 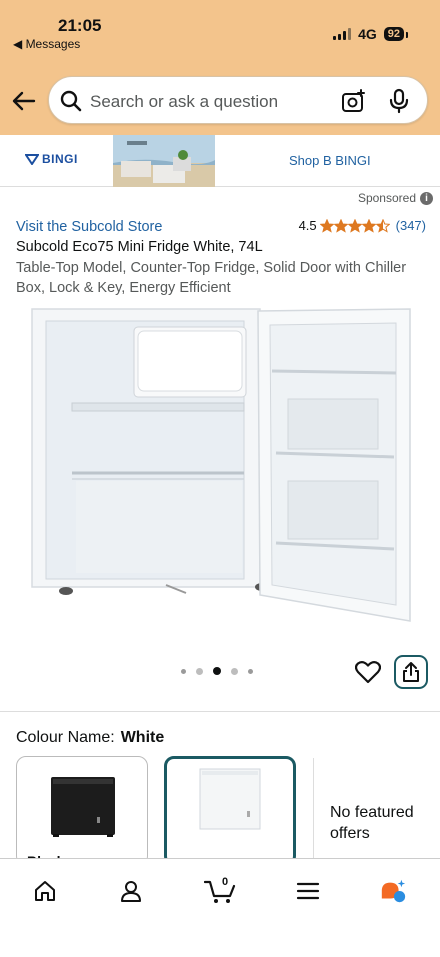 I want to click on home-icon, so click(x=45, y=891).